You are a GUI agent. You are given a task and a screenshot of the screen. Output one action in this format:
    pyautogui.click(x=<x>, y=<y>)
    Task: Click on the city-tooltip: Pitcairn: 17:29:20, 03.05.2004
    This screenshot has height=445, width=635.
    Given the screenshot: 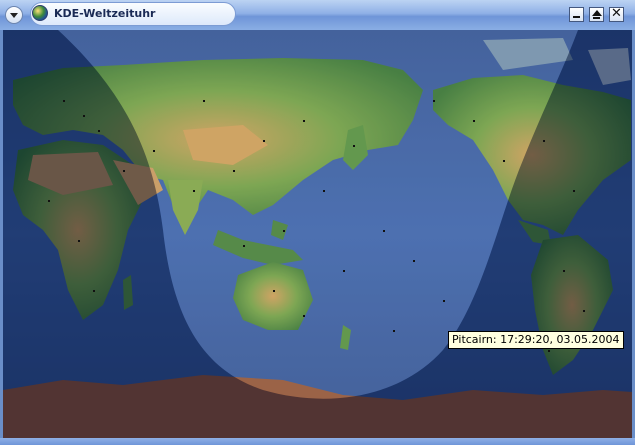 What is the action you would take?
    pyautogui.click(x=536, y=340)
    